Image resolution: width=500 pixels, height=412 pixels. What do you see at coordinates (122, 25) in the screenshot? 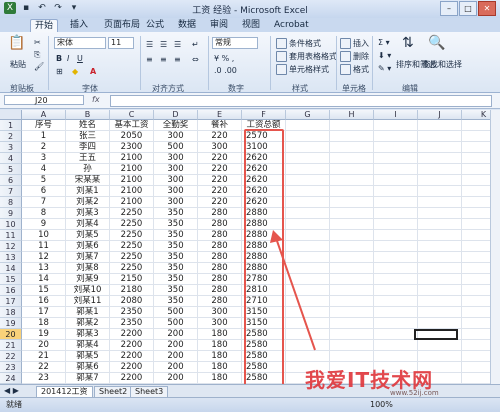
I see `tab-page-layout: 页面布局` at bounding box center [122, 25].